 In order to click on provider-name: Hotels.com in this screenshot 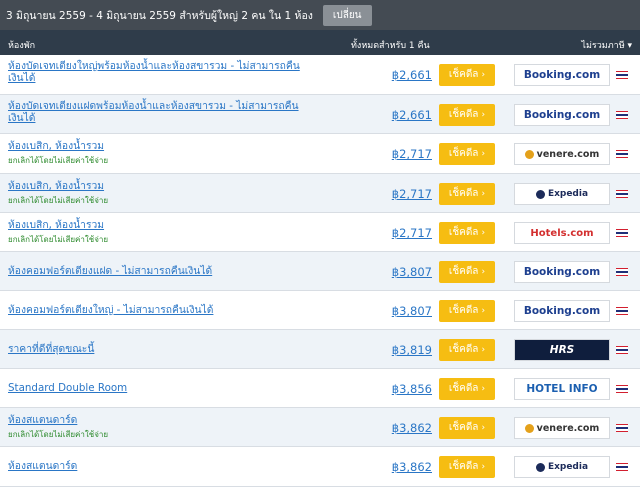, I will do `click(562, 233)`.